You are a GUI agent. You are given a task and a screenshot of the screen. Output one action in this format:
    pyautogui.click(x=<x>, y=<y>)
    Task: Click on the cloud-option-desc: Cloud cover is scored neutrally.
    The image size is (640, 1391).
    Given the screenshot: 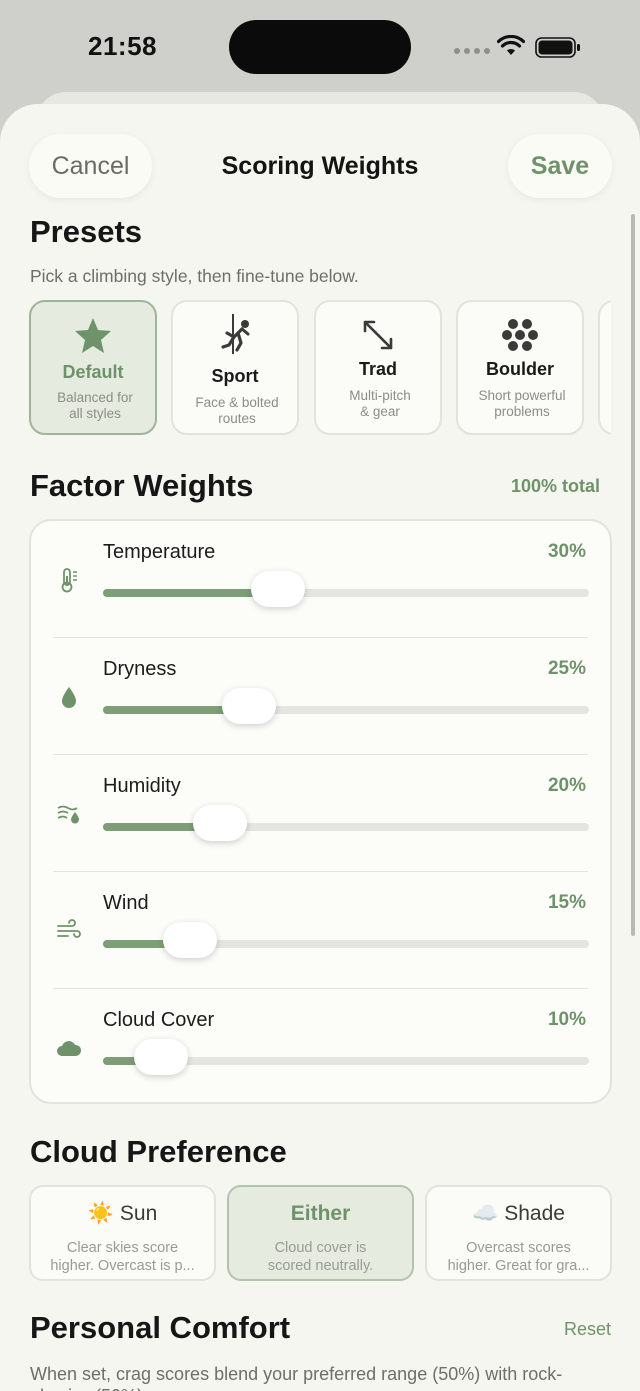 What is the action you would take?
    pyautogui.click(x=320, y=1257)
    